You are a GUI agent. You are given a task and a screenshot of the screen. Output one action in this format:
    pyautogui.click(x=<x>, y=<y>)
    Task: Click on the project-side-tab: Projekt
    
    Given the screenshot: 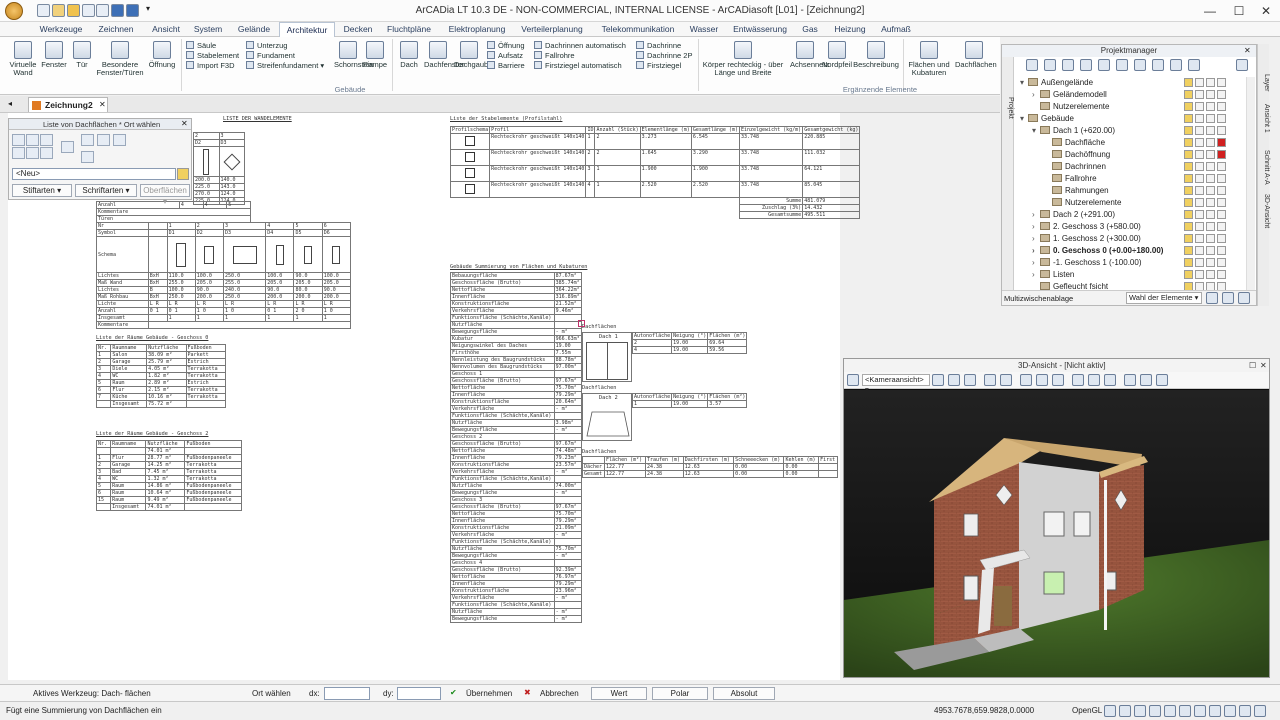 What is the action you would take?
    pyautogui.click(x=1008, y=175)
    